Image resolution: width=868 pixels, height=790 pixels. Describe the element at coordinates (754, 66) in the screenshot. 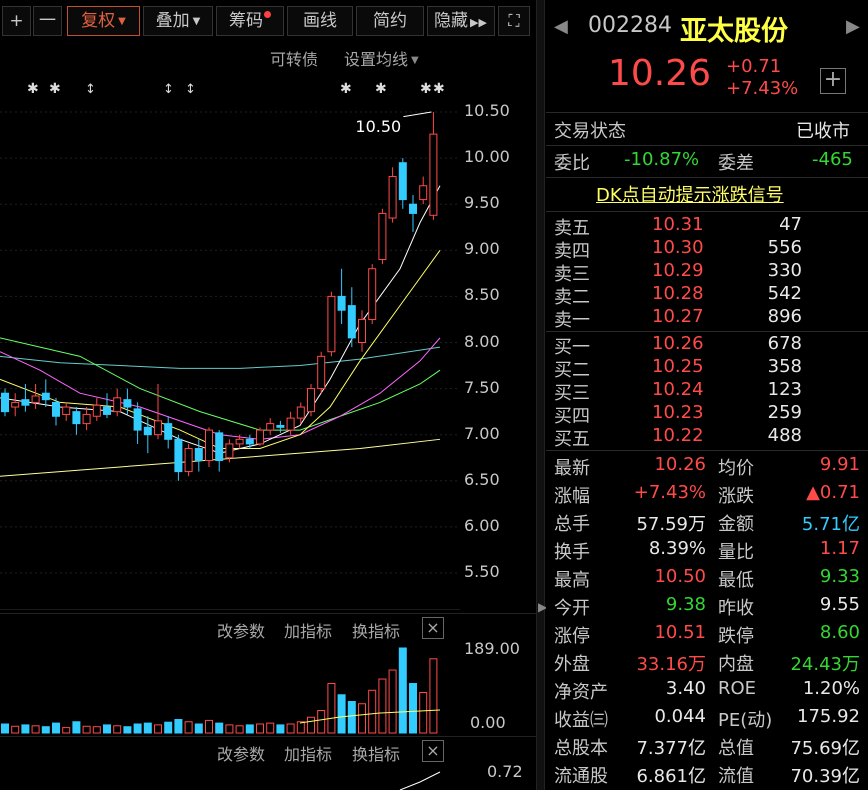

I see `price-change: +0.71` at that location.